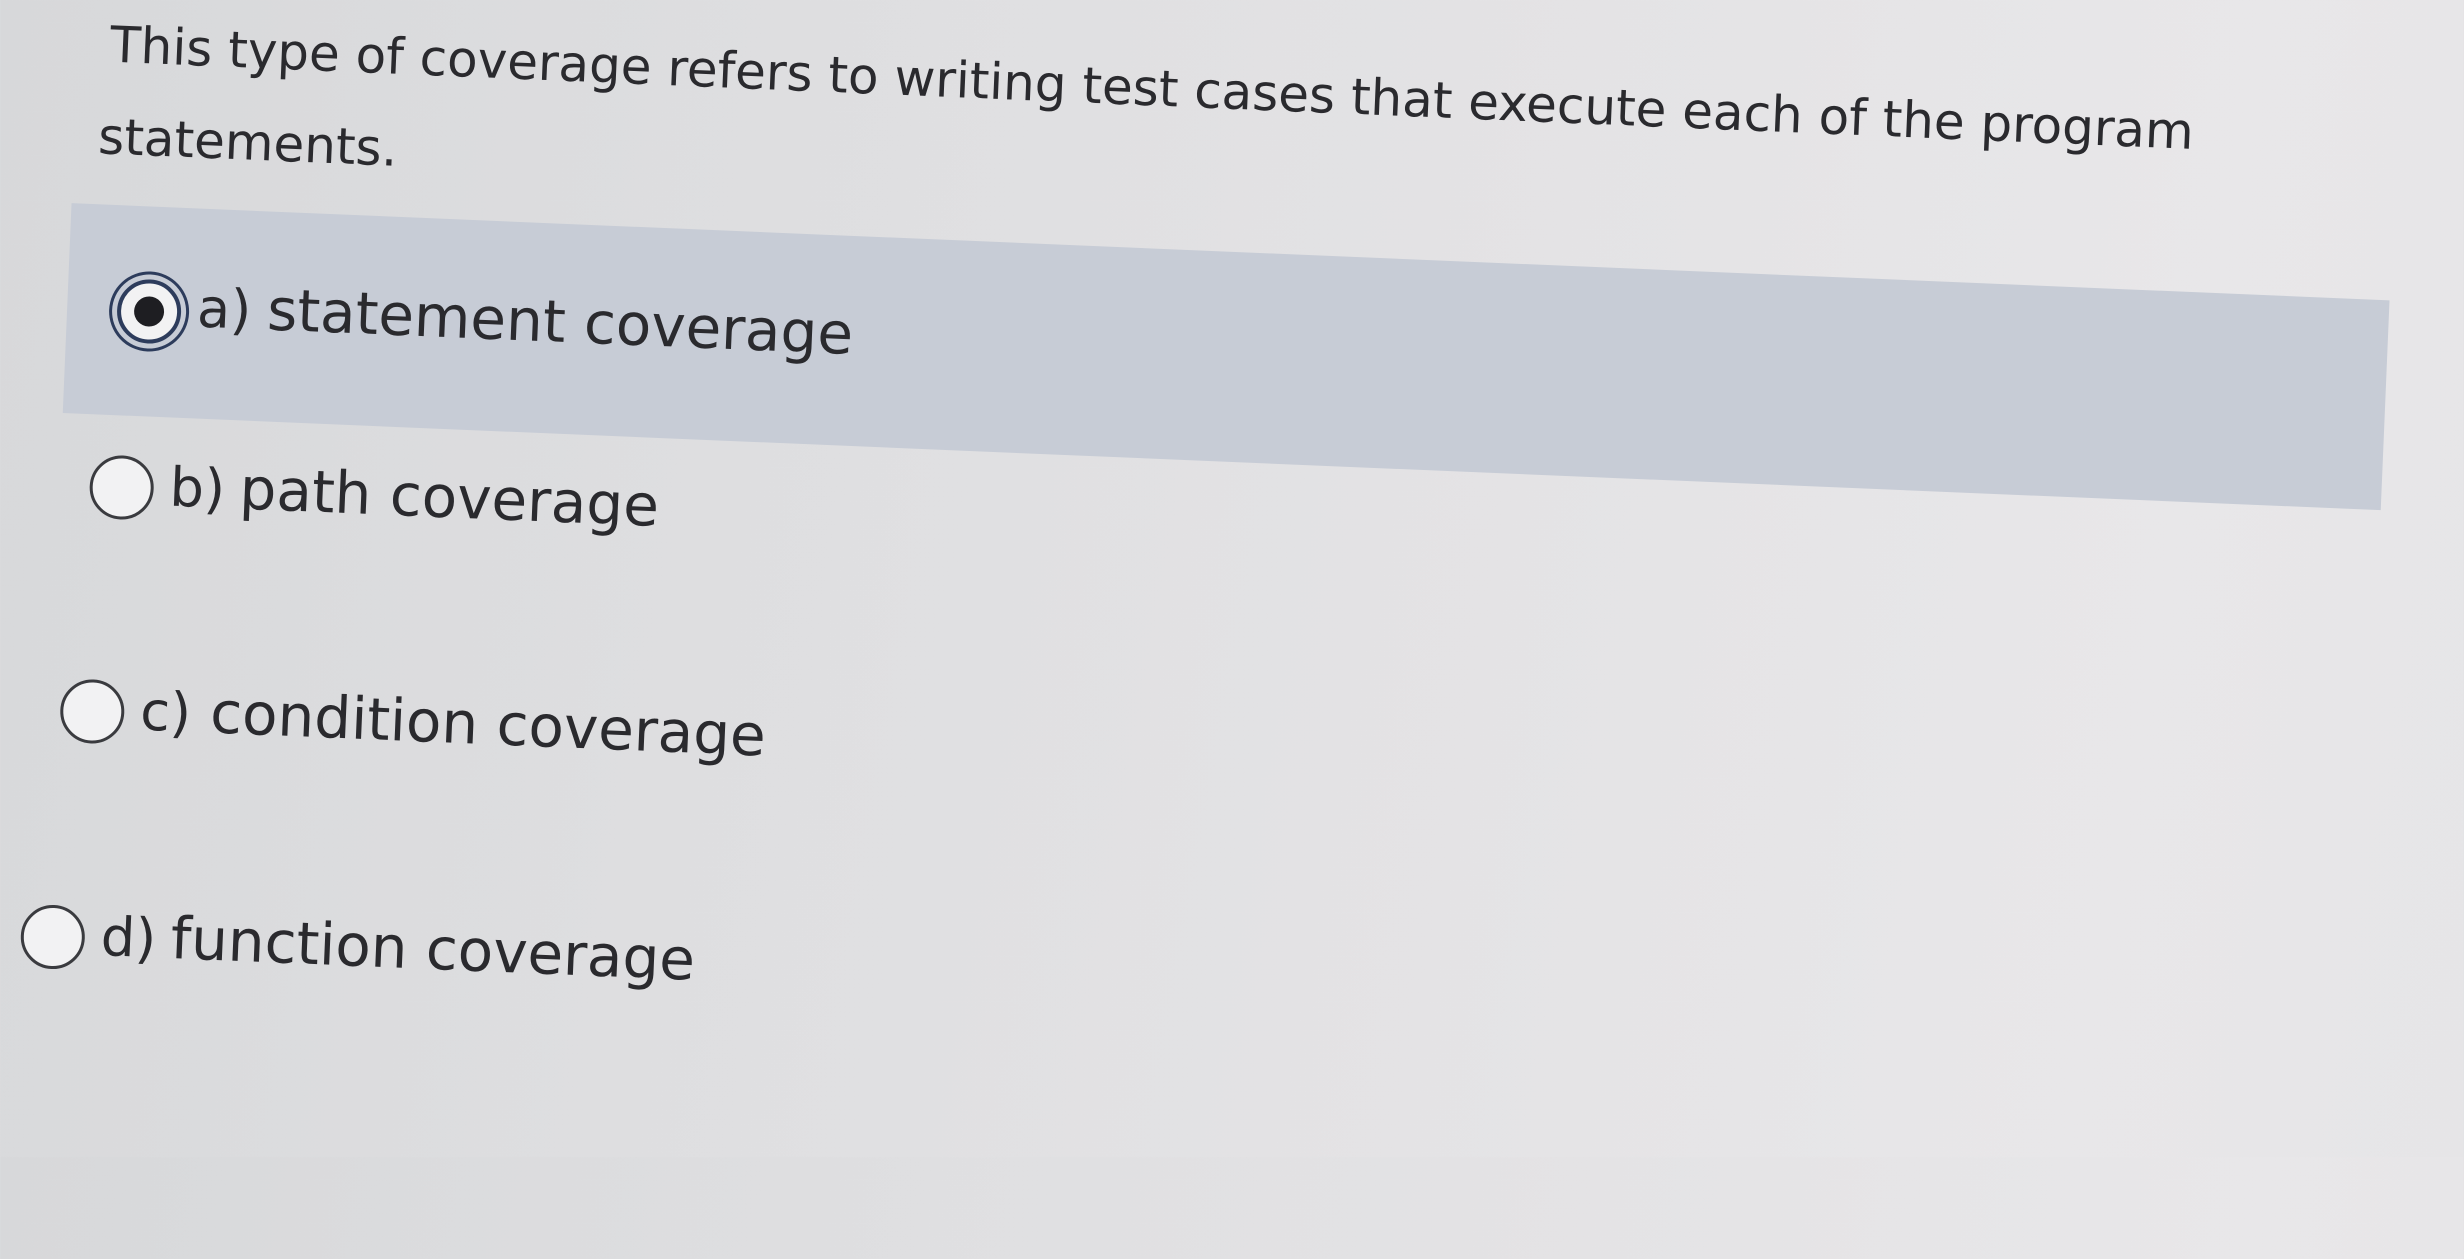 Image resolution: width=2464 pixels, height=1259 pixels. I want to click on option-b-text: path coverage, so click(449, 497).